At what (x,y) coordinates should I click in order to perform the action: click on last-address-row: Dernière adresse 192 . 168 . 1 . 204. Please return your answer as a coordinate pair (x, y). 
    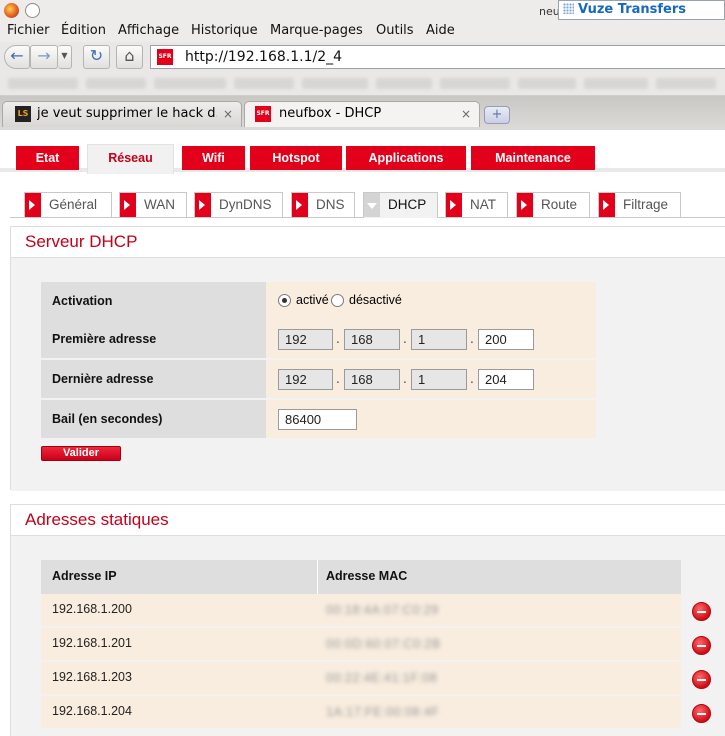
    Looking at the image, I should click on (318, 380).